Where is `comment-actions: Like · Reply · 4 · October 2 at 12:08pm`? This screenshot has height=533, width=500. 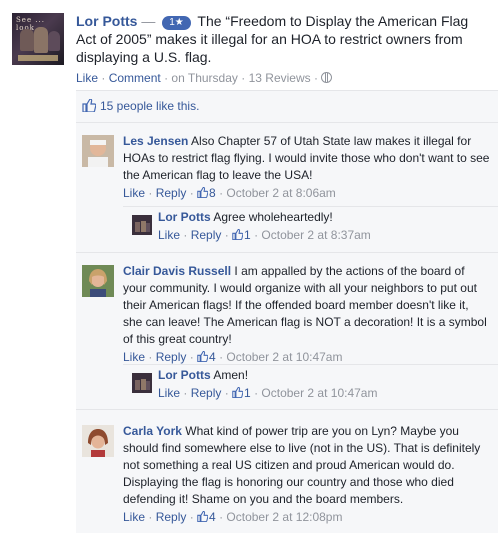
comment-actions: Like · Reply · 4 · October 2 at 12:08pm is located at coordinates (233, 517).